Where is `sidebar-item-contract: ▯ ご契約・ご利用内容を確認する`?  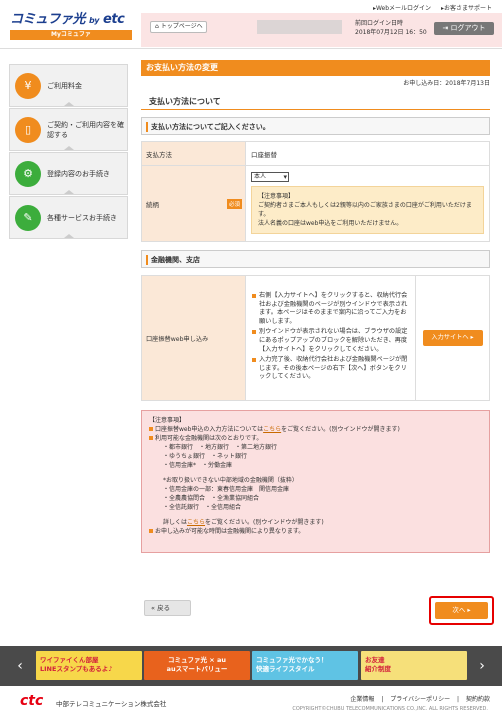
sidebar-item-contract: ▯ ご契約・ご利用内容を確認する is located at coordinates (68, 129).